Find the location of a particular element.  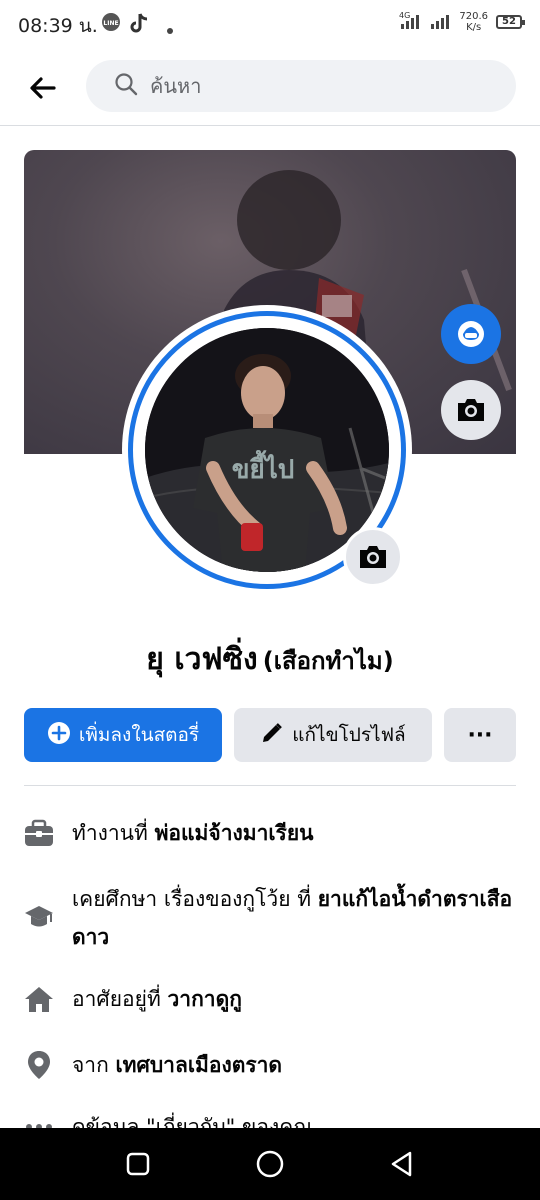

detail-work: ทำงานที่ พ่อแม่จ้างมาเรียน is located at coordinates (270, 833).